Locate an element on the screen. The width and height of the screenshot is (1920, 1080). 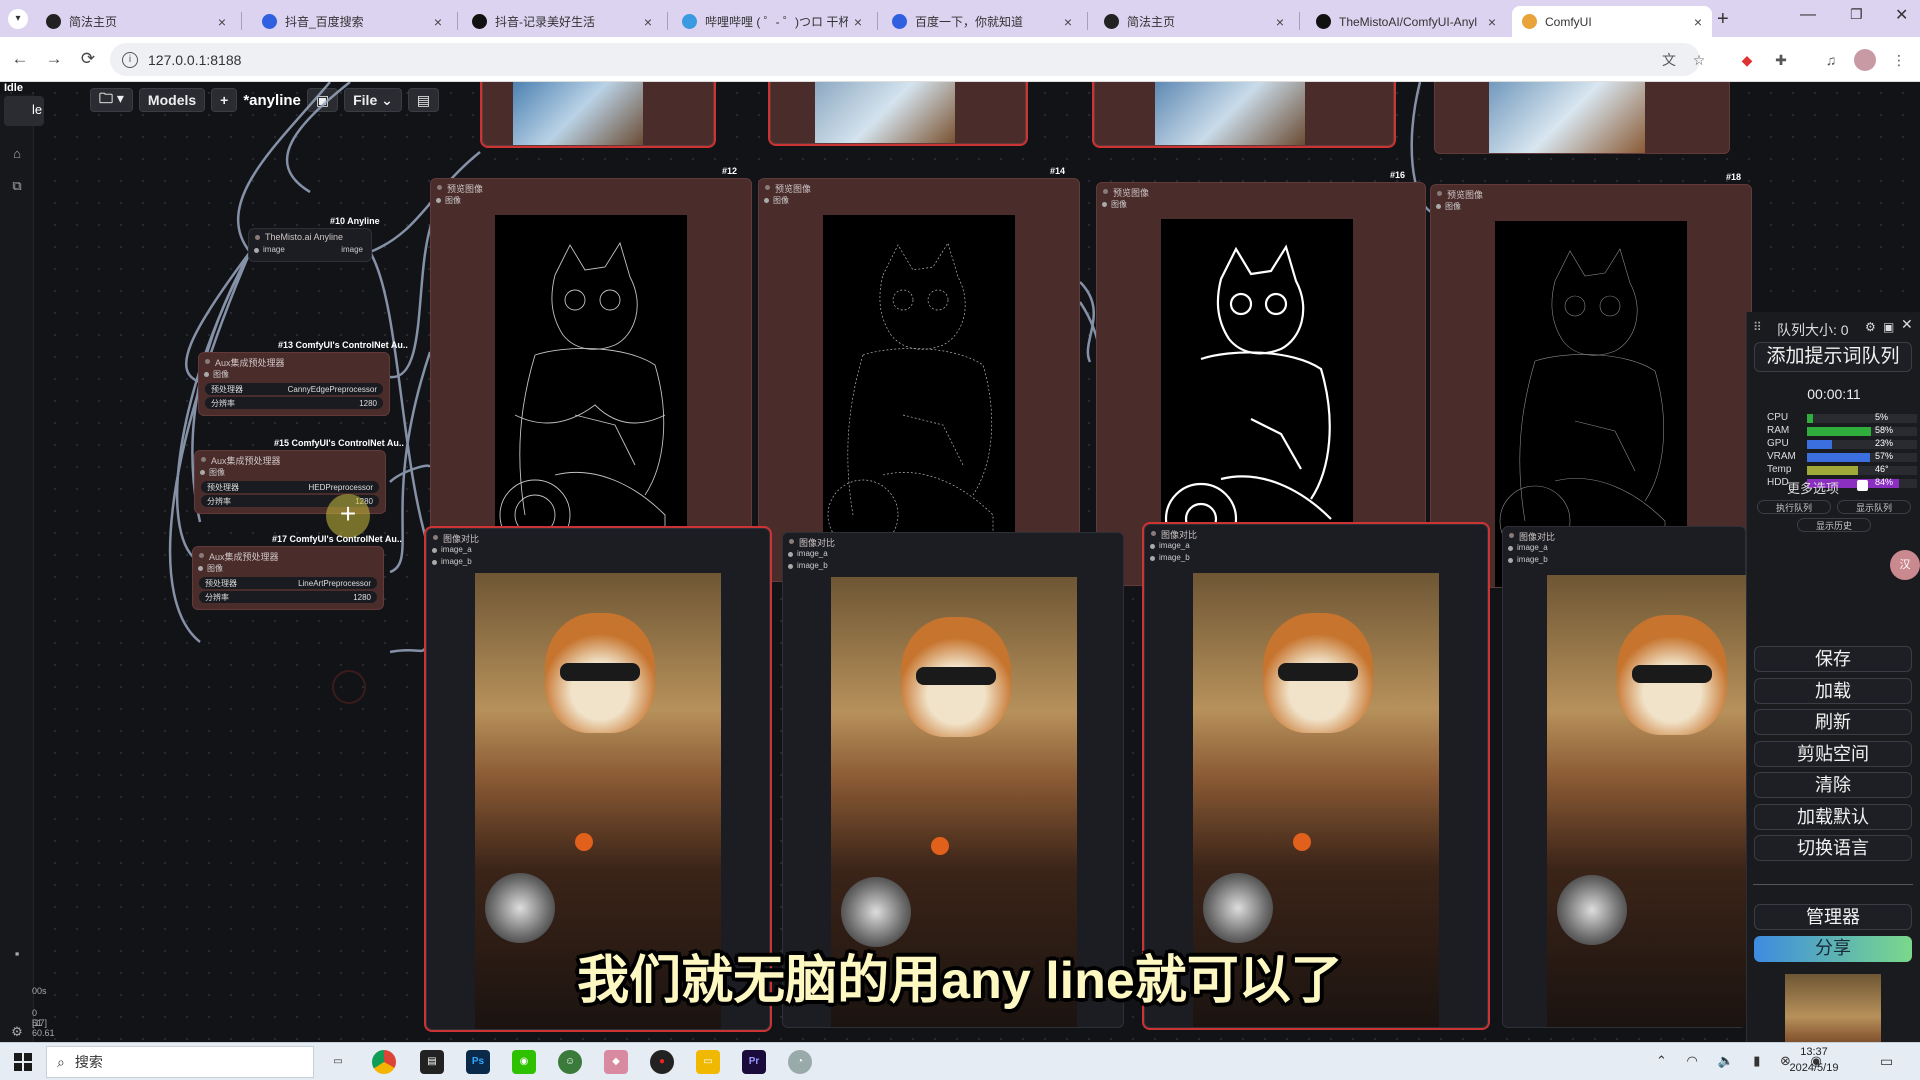
preview-image-node-12: 预览图像 图像 is located at coordinates (591, 380).